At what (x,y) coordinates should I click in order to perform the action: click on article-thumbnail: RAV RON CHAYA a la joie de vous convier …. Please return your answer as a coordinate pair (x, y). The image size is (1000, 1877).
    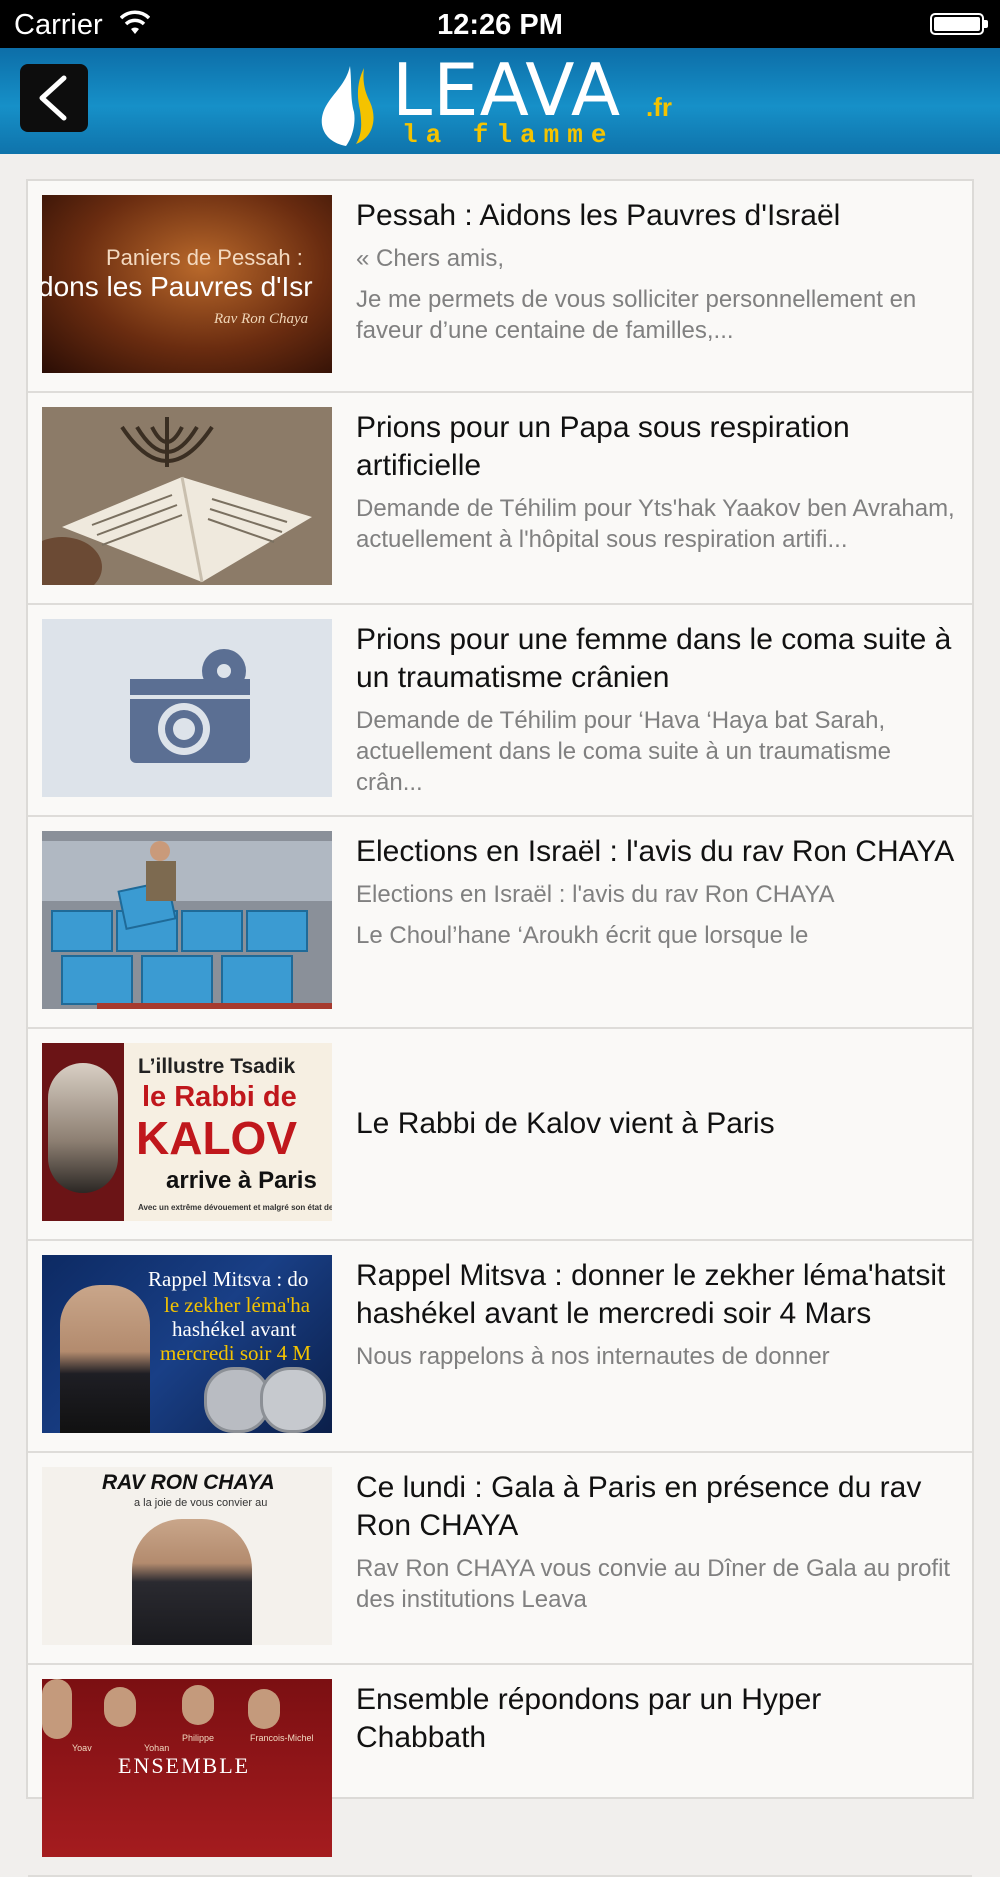
    Looking at the image, I should click on (187, 1556).